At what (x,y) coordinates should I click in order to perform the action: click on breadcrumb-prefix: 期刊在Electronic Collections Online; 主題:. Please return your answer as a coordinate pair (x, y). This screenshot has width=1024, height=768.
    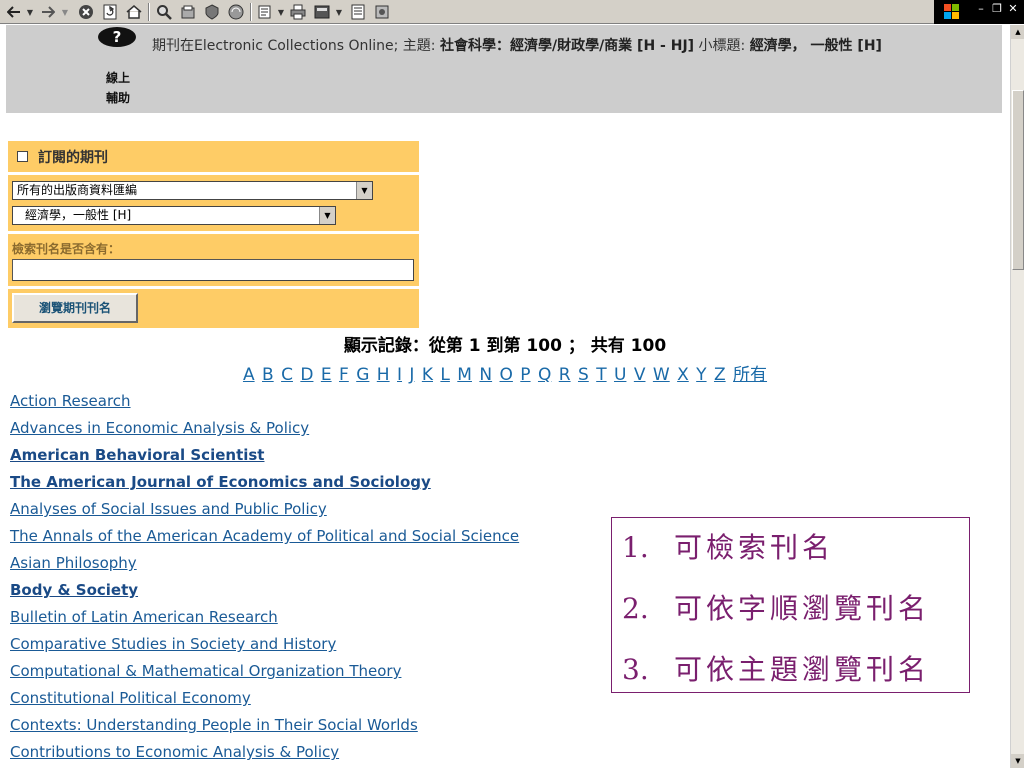
    Looking at the image, I should click on (296, 46).